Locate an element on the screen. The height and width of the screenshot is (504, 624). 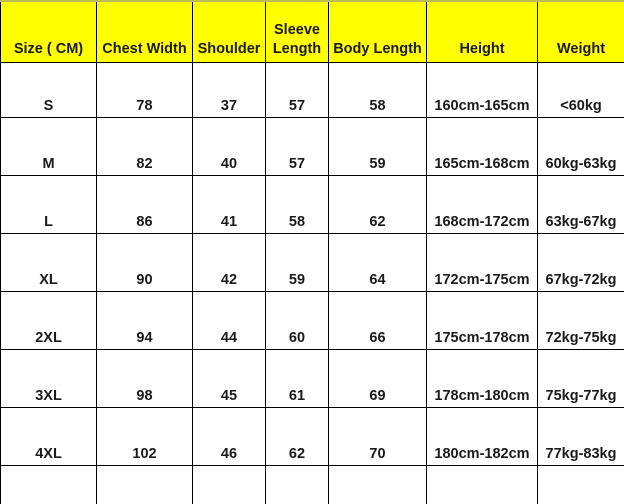
cell-chest-width: 86 is located at coordinates (144, 204).